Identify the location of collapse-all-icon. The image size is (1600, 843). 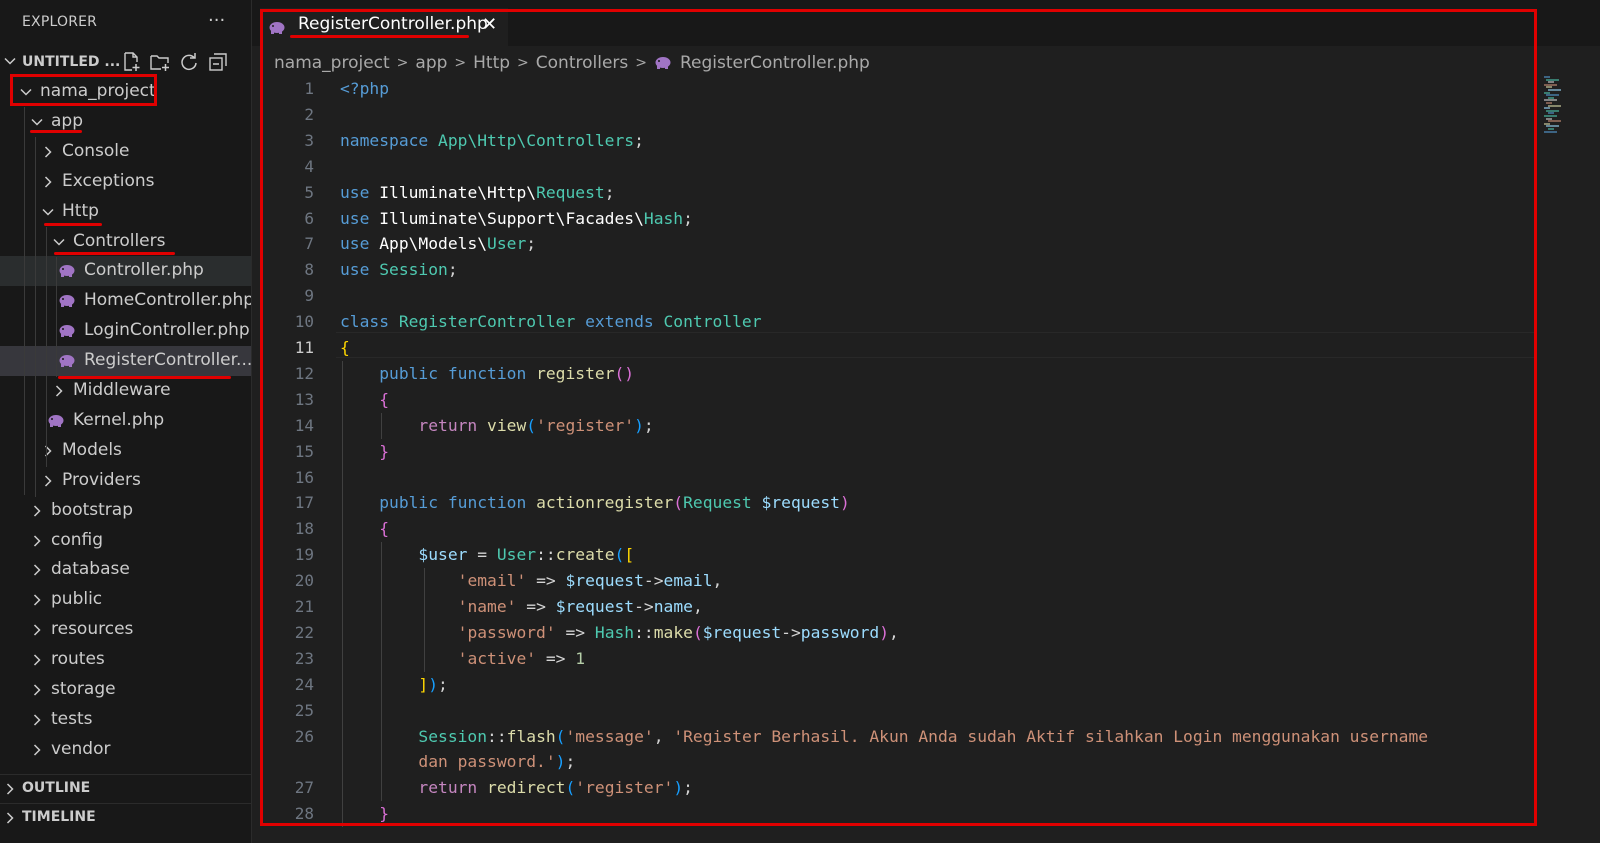
(218, 62).